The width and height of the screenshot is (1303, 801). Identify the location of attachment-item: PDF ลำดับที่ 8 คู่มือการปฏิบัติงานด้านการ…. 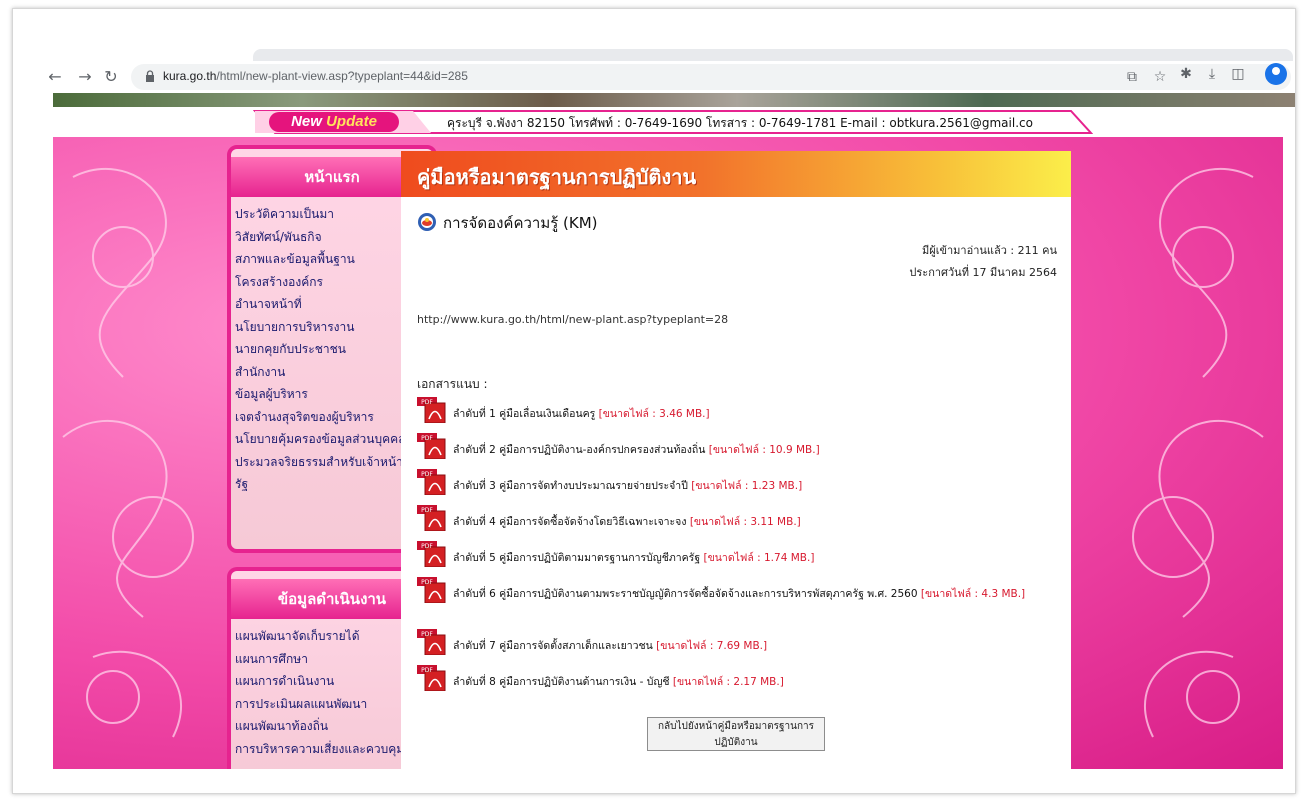
(737, 678).